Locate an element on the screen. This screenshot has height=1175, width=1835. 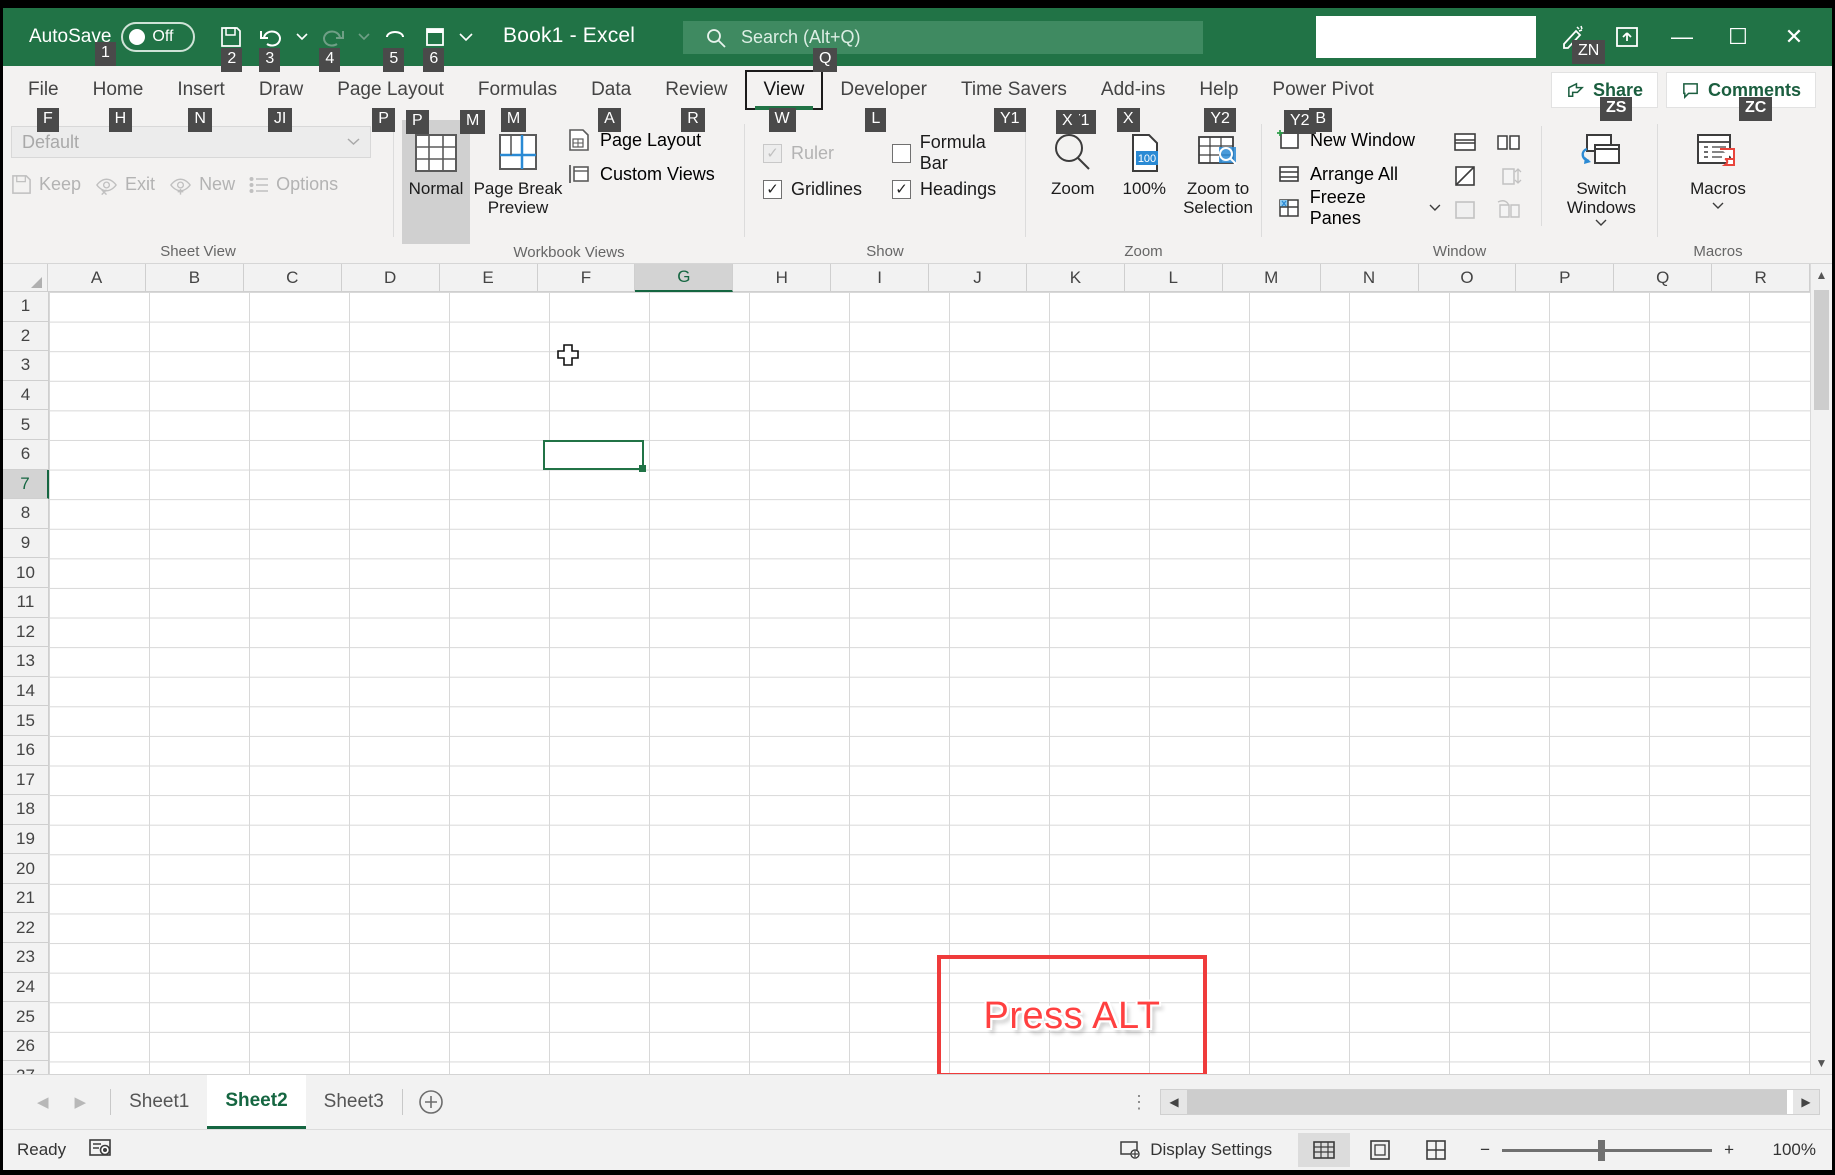
column-header-l: L is located at coordinates (1173, 278).